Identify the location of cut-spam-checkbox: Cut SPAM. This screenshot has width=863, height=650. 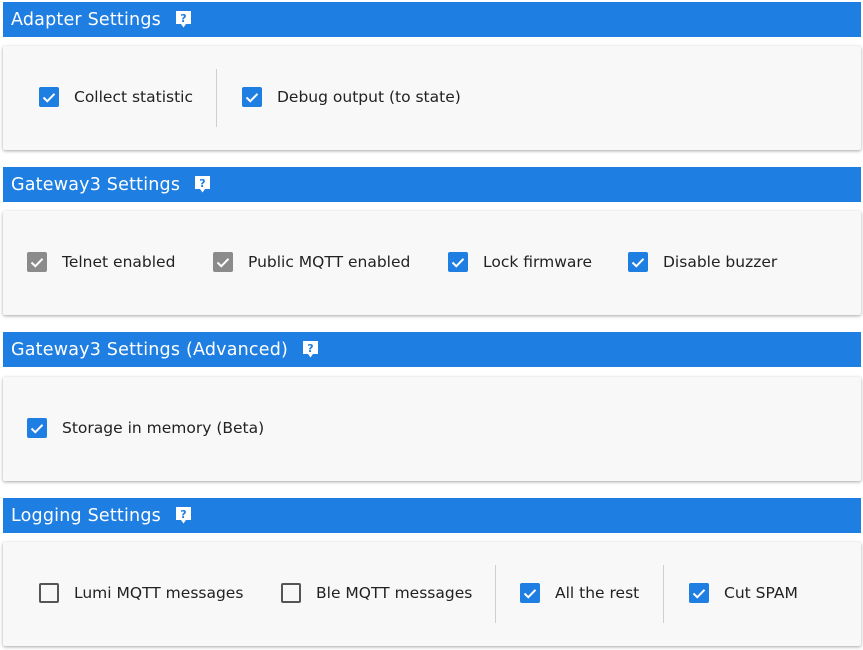
(743, 593).